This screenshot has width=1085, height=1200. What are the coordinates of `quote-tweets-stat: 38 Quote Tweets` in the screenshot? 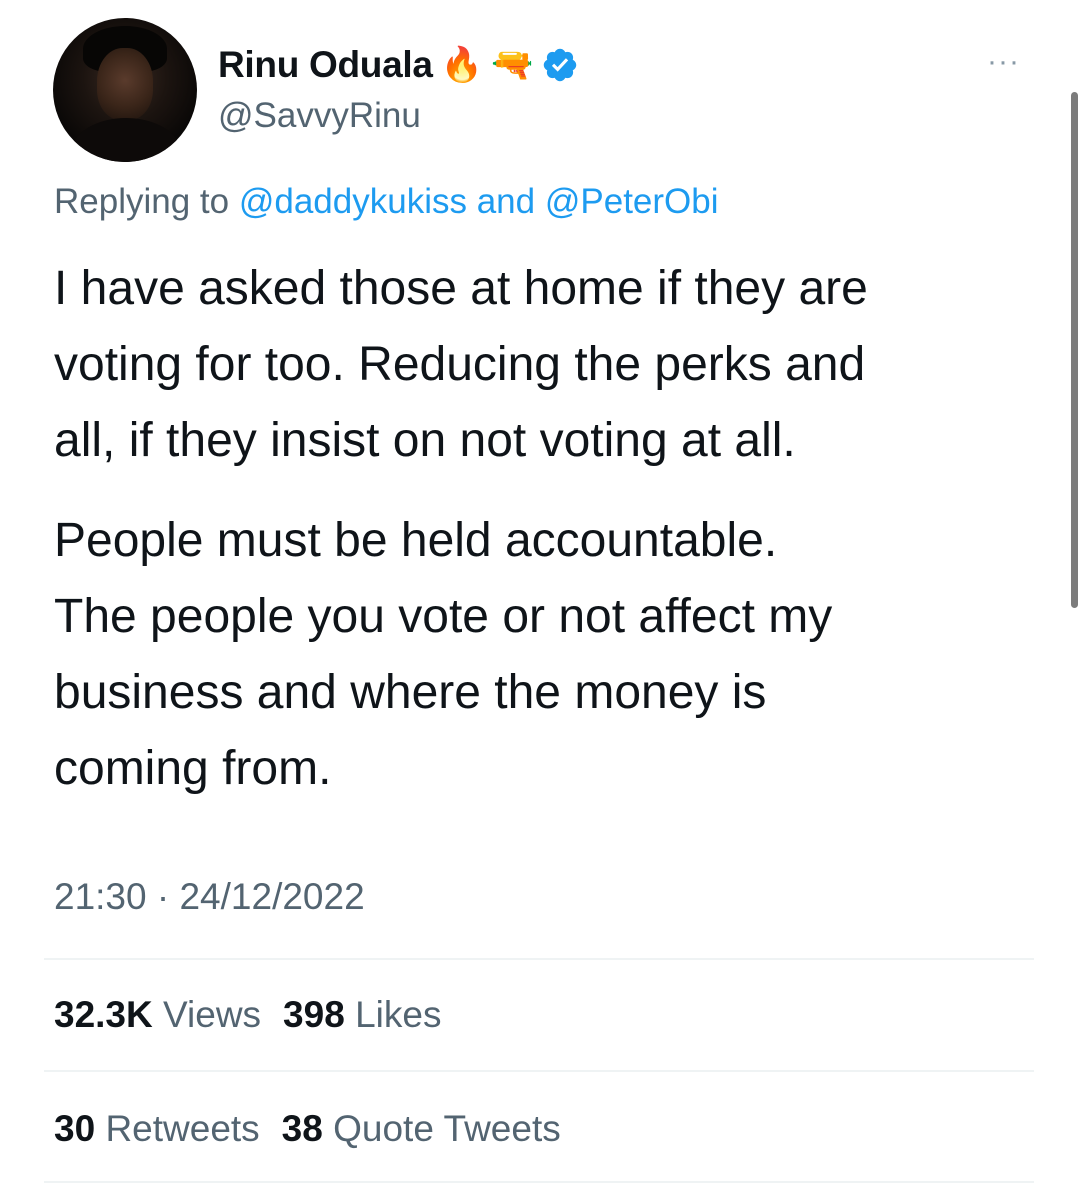 It's located at (421, 1129).